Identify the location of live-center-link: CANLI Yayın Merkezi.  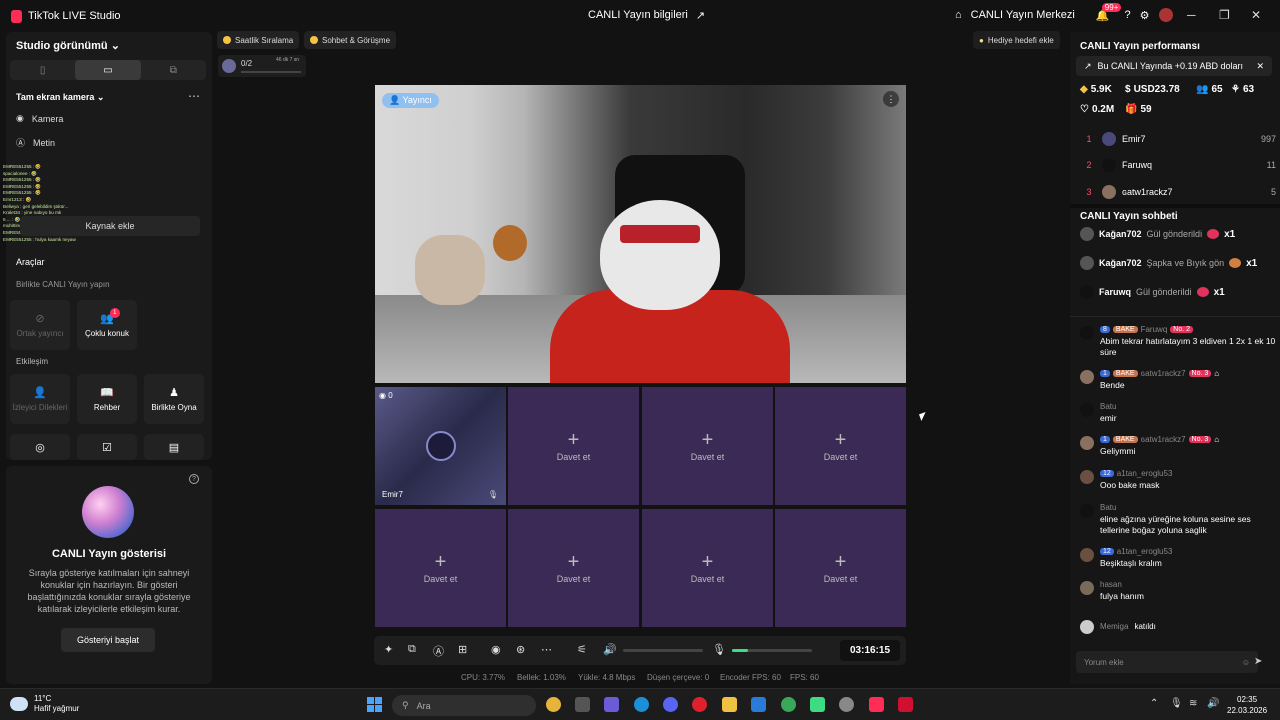
(1023, 15).